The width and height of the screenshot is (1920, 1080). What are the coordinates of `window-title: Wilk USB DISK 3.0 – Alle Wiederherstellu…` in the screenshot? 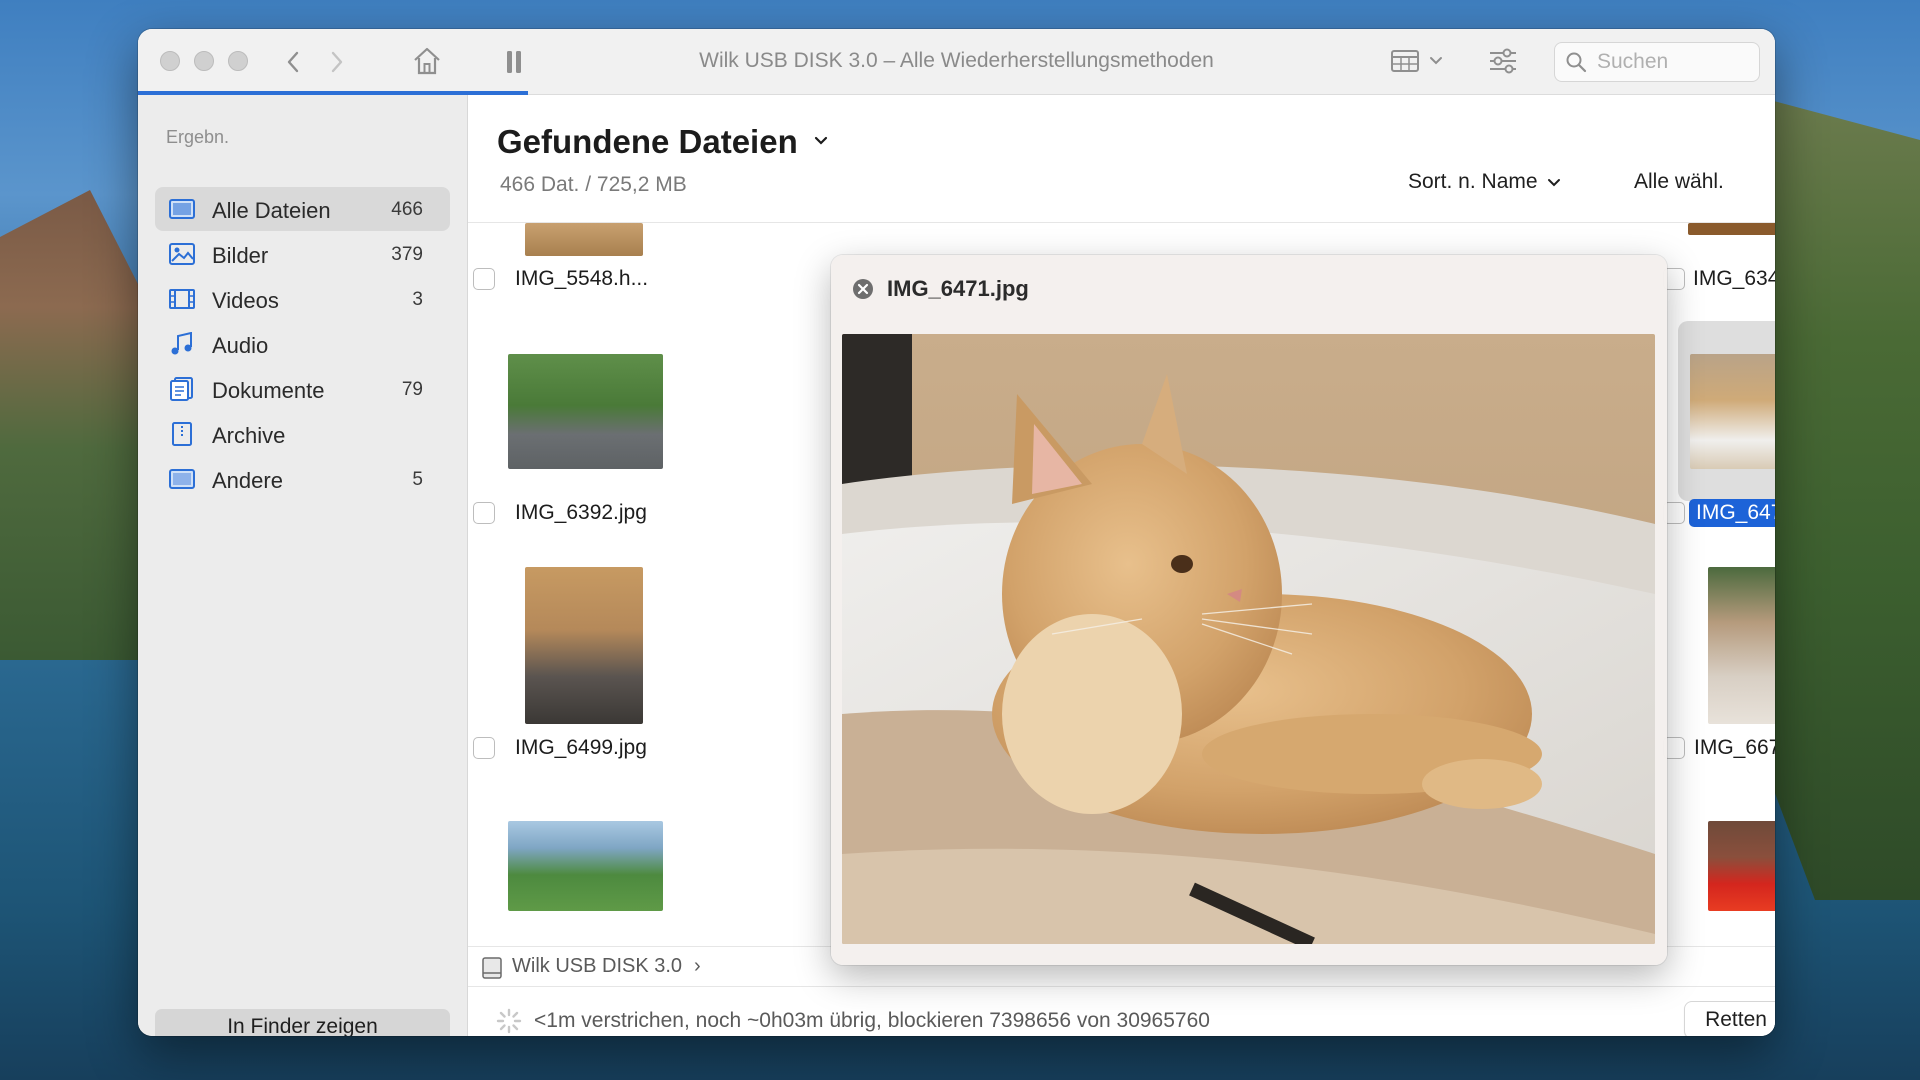 It's located at (956, 60).